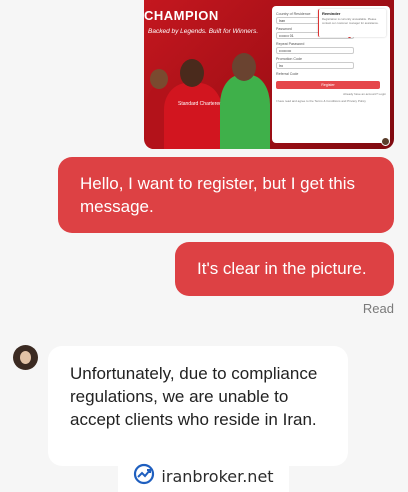 The width and height of the screenshot is (408, 492). I want to click on chart-arrow-icon, so click(144, 476).